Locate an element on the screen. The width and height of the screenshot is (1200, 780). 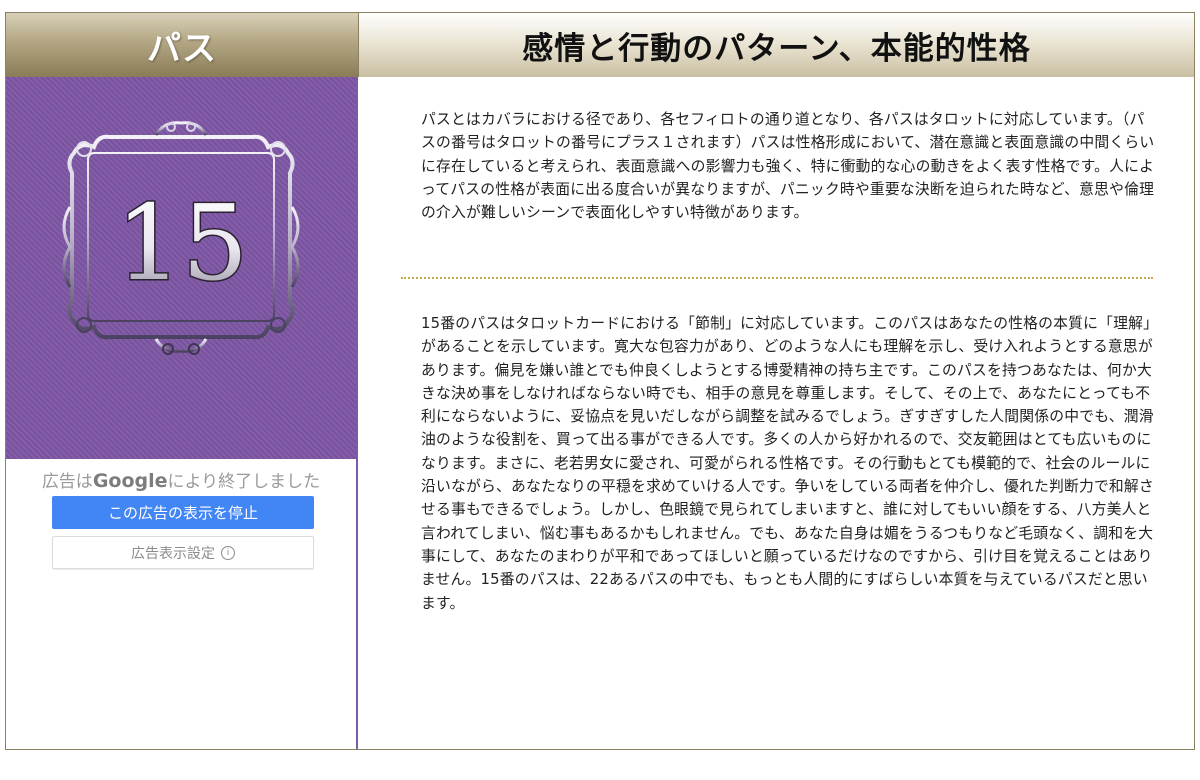
ad-closed-message: 広告はGoogleにより終了しました is located at coordinates (181, 479).